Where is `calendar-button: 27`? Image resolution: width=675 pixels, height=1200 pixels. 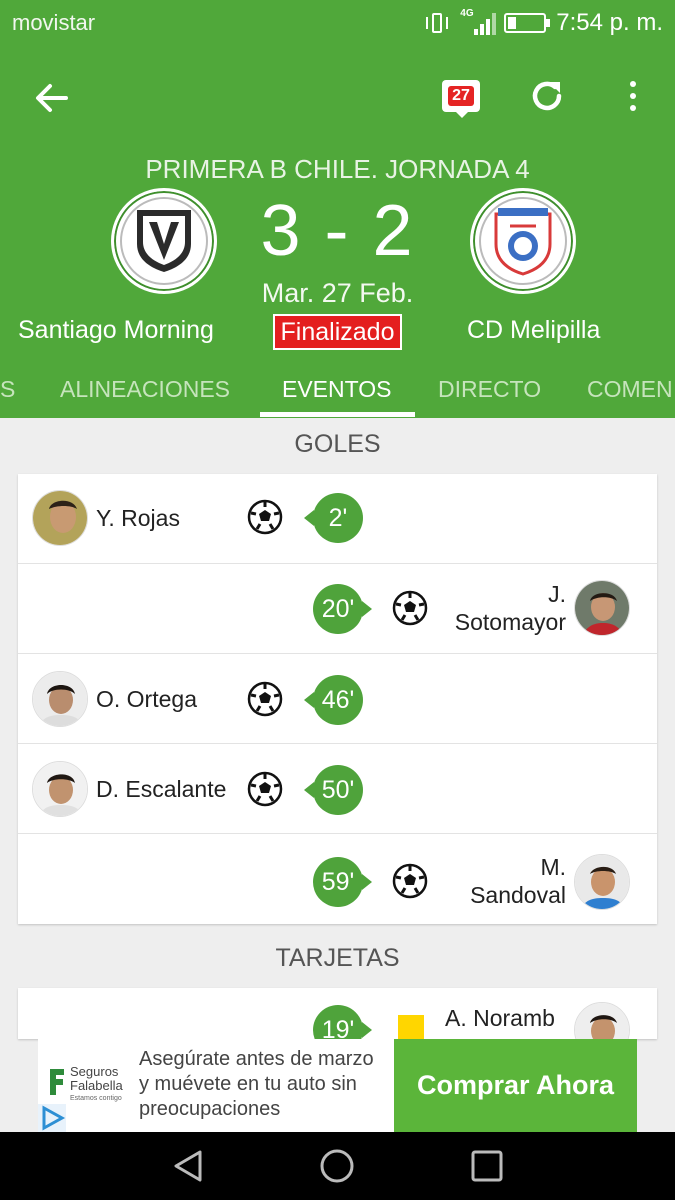 calendar-button: 27 is located at coordinates (461, 96).